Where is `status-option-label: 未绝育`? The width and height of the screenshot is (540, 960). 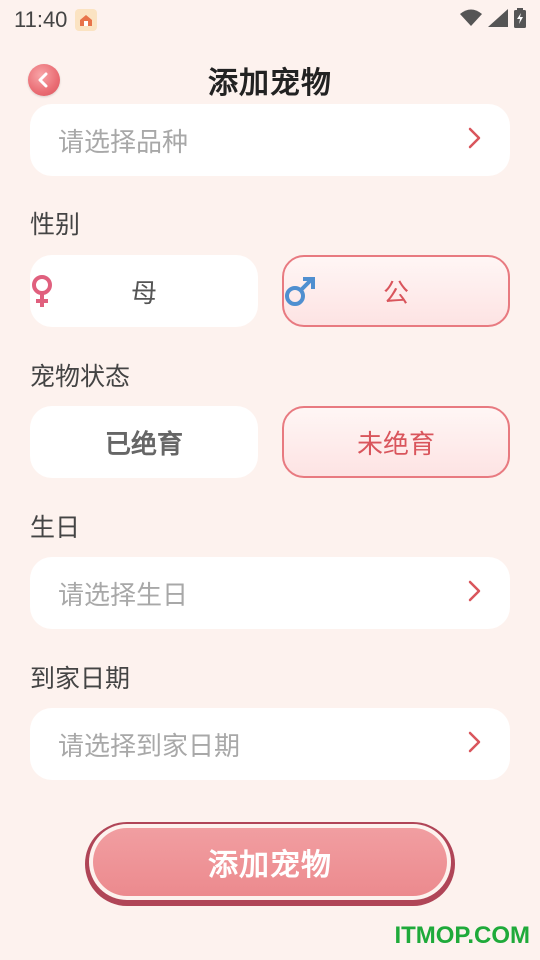
status-option-label: 未绝育 is located at coordinates (395, 444).